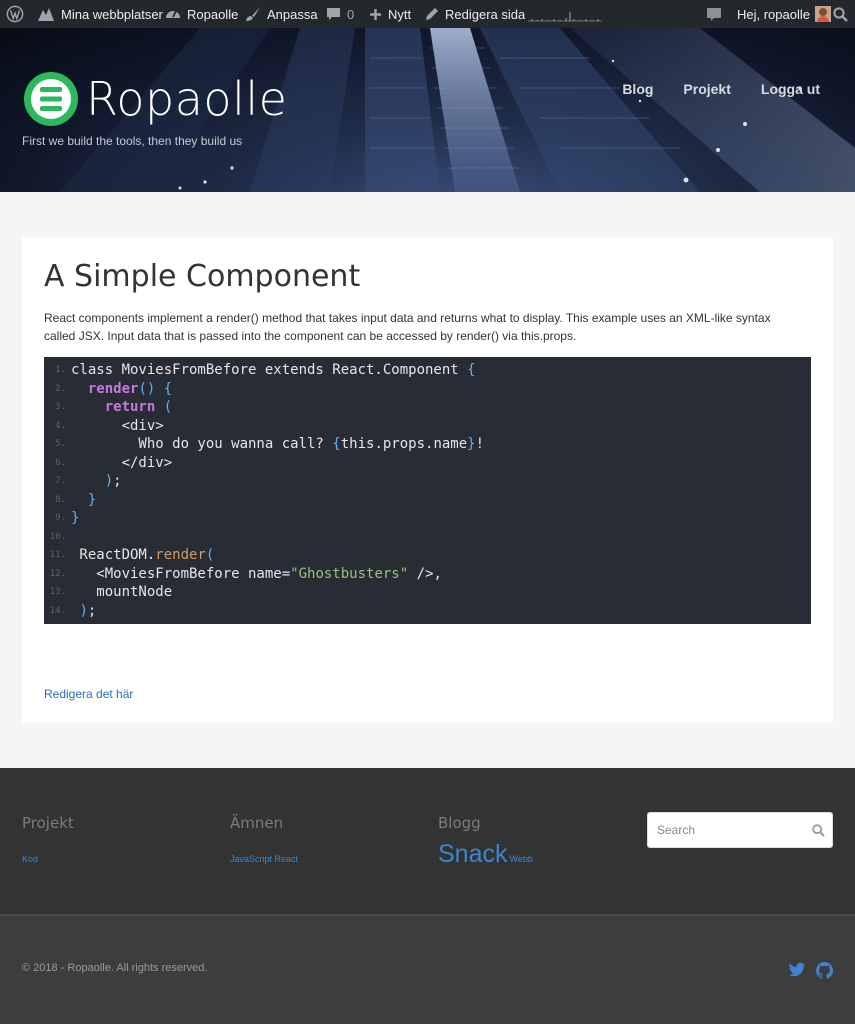 The image size is (855, 1024). I want to click on copyright-text: © 2018 - Ropaolle. All rights reserved., so click(115, 968).